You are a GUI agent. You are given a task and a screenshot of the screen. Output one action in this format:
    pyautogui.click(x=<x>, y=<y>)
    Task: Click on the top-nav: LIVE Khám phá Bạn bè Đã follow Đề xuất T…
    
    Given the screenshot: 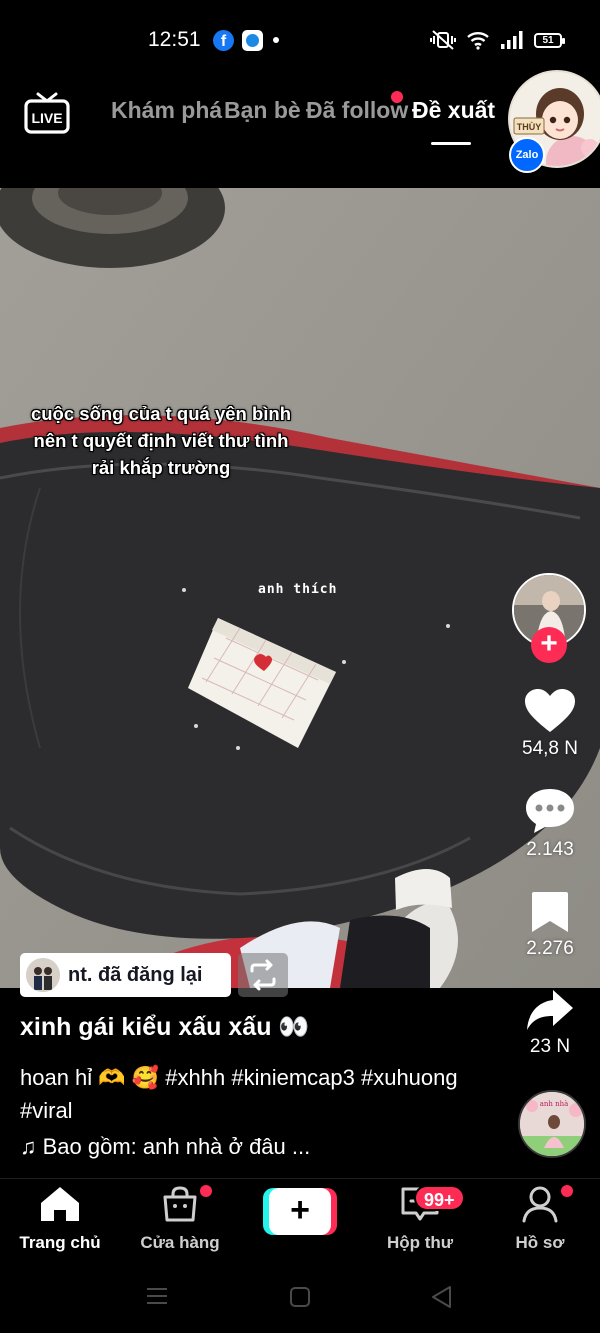 What is the action you would take?
    pyautogui.click(x=300, y=129)
    